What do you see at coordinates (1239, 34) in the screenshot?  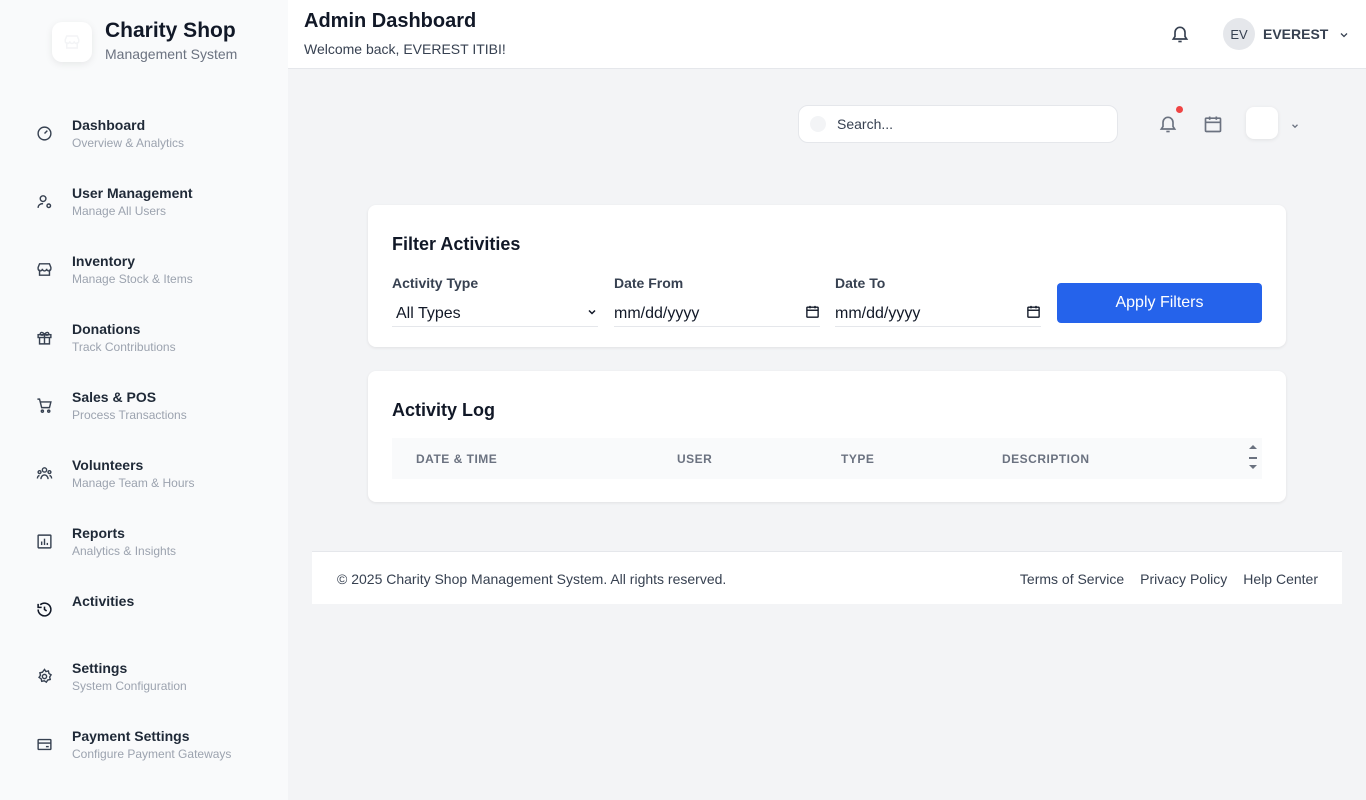 I see `avatar: EV` at bounding box center [1239, 34].